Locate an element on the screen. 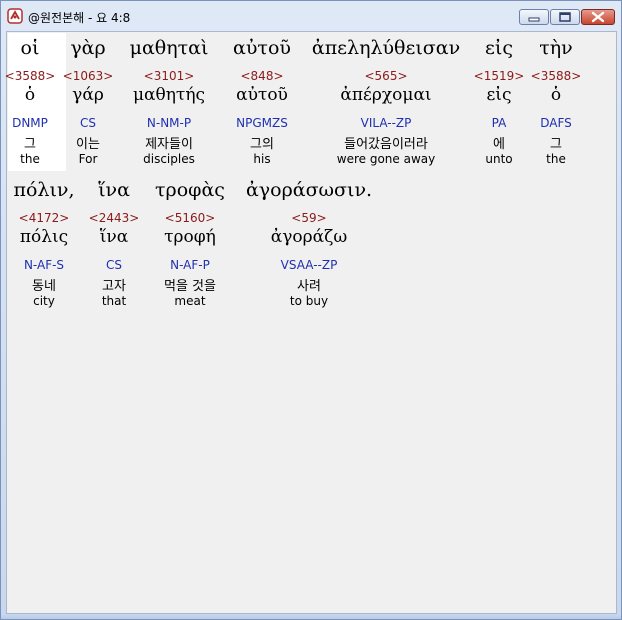 The width and height of the screenshot is (622, 620). parsing-code: NPGMZS is located at coordinates (262, 123).